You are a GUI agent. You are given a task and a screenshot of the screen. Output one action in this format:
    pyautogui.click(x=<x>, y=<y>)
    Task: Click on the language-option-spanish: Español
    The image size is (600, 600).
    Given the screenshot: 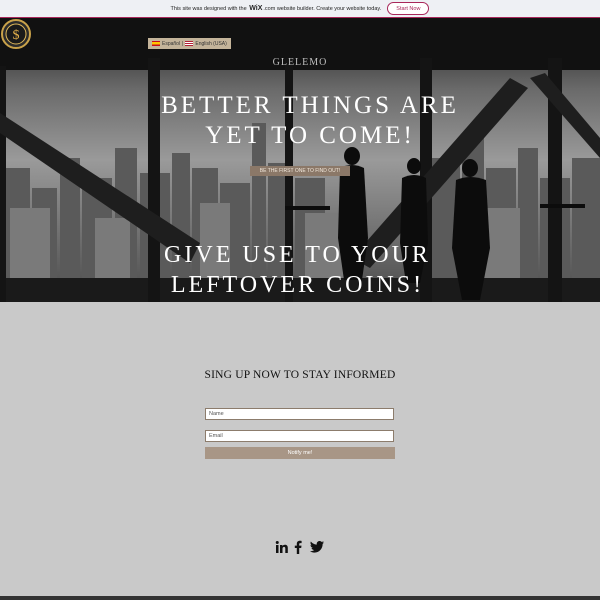 What is the action you would take?
    pyautogui.click(x=171, y=44)
    